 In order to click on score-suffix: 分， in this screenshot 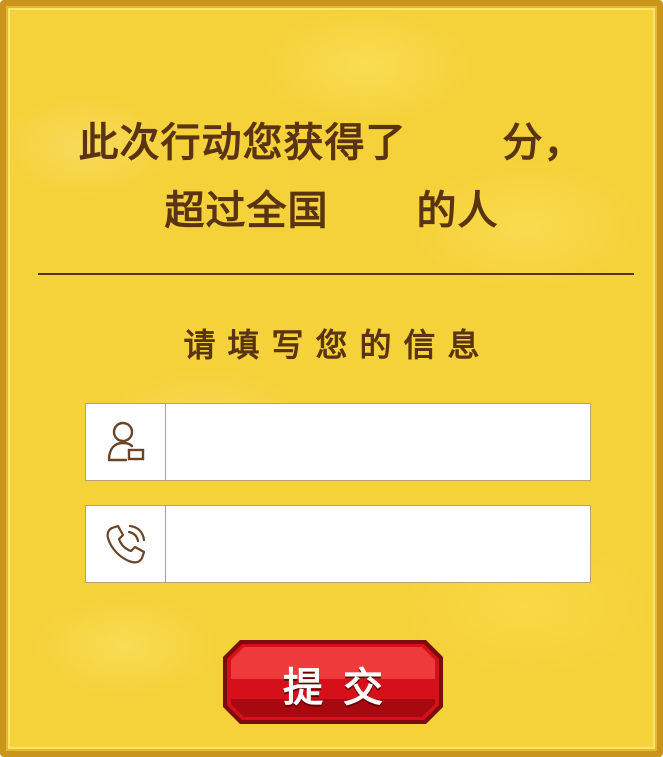, I will do `click(543, 143)`.